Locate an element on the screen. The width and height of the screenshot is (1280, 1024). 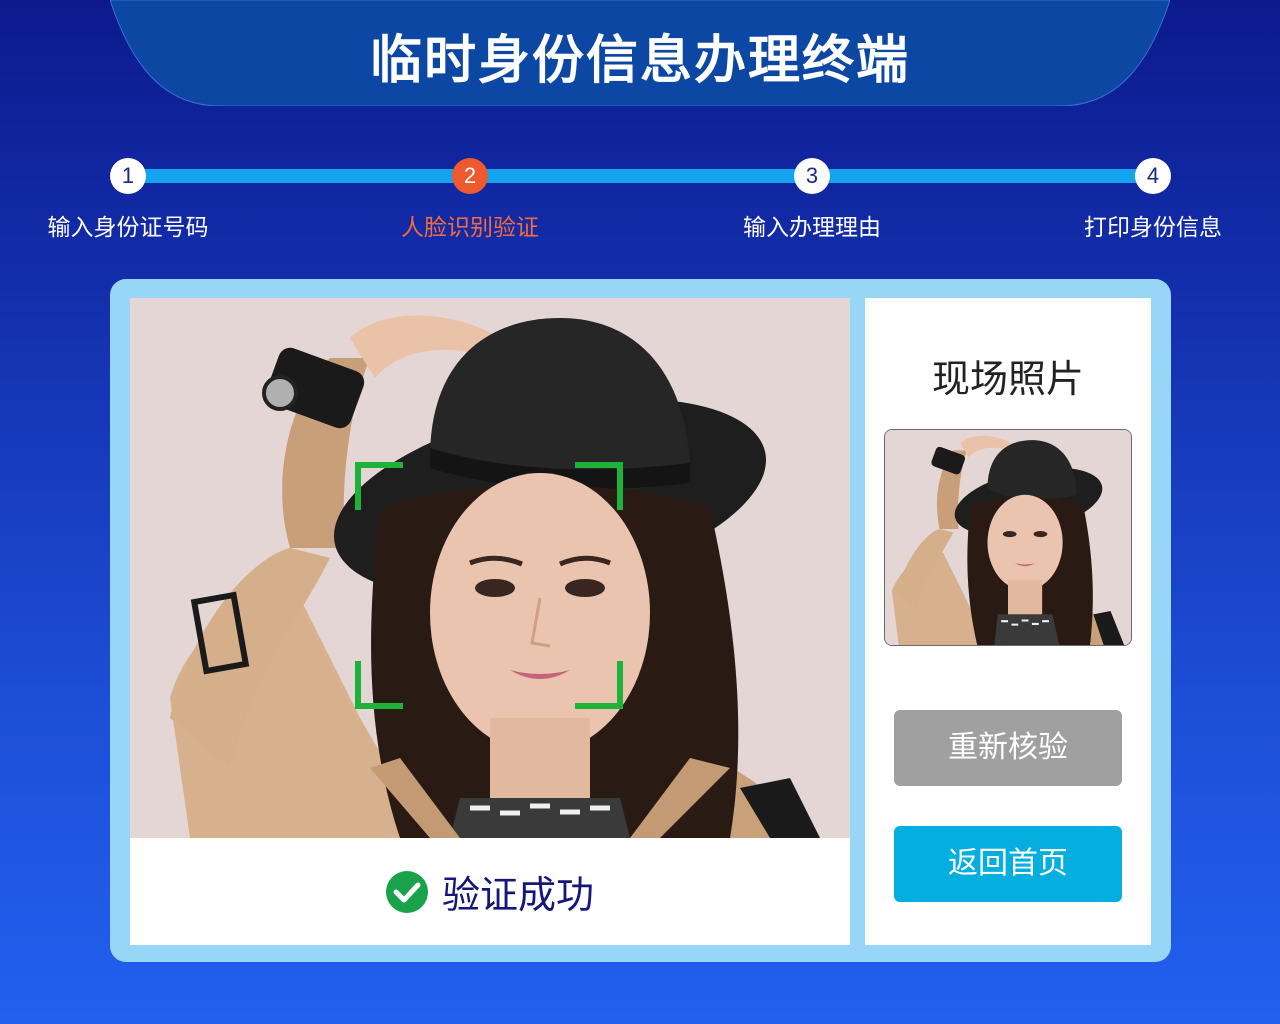
step-4-label: 打印身份信息 is located at coordinates (1153, 228).